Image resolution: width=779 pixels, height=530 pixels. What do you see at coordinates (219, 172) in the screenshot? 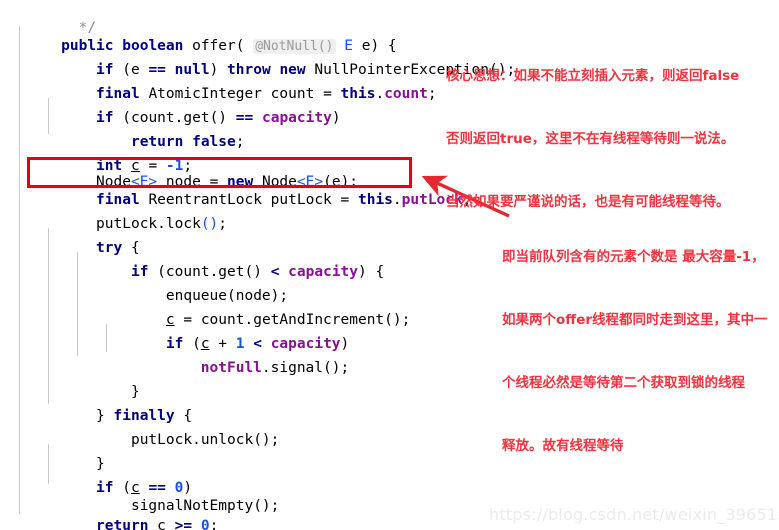
I see `red-highlight-box` at bounding box center [219, 172].